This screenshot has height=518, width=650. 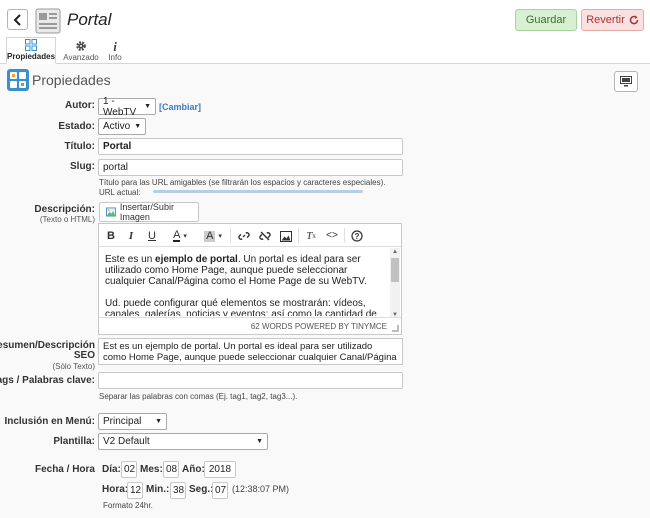 I want to click on gear-icon, so click(x=81, y=46).